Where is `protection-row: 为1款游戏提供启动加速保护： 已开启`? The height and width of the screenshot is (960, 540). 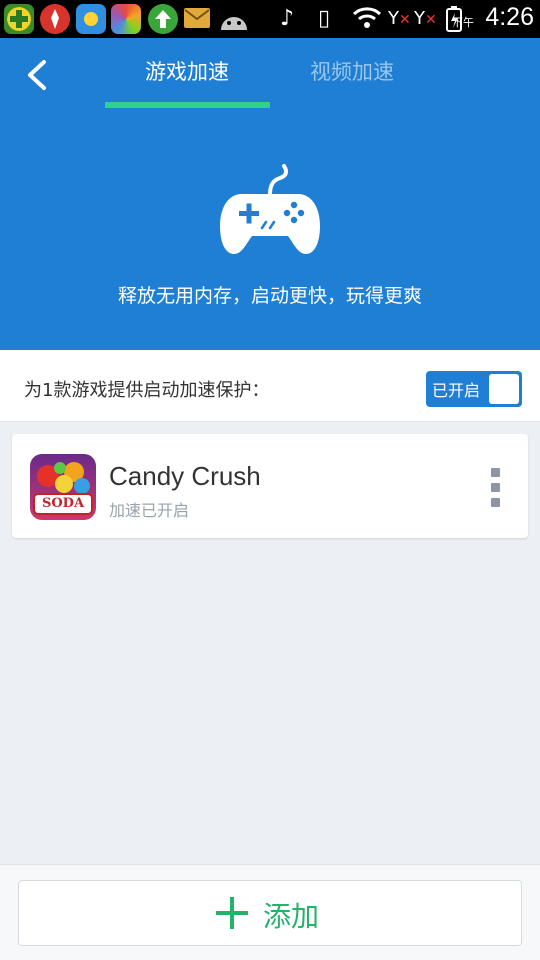
protection-row: 为1款游戏提供启动加速保护： 已开启 is located at coordinates (270, 386).